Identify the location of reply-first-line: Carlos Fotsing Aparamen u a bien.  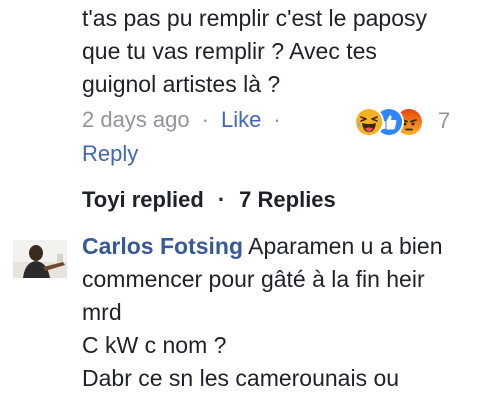
(278, 246).